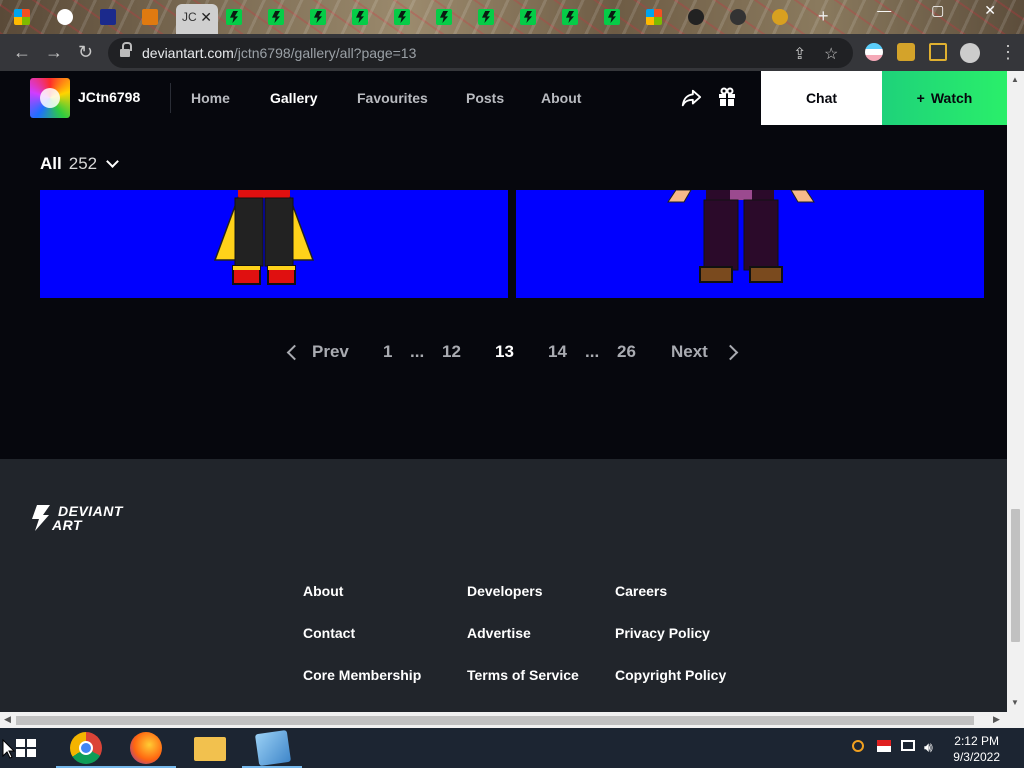 This screenshot has height=768, width=1024. What do you see at coordinates (150, 17) in the screenshot?
I see `newgrounds-tab-icon` at bounding box center [150, 17].